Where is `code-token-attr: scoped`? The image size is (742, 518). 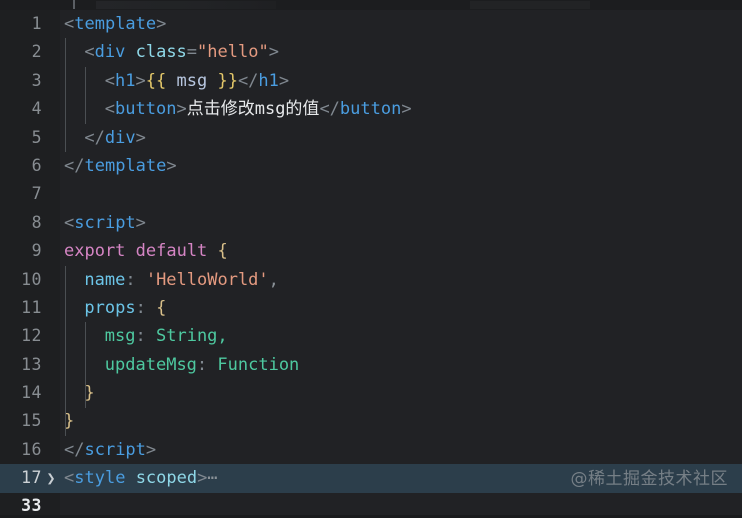
code-token-attr: scoped is located at coordinates (166, 478).